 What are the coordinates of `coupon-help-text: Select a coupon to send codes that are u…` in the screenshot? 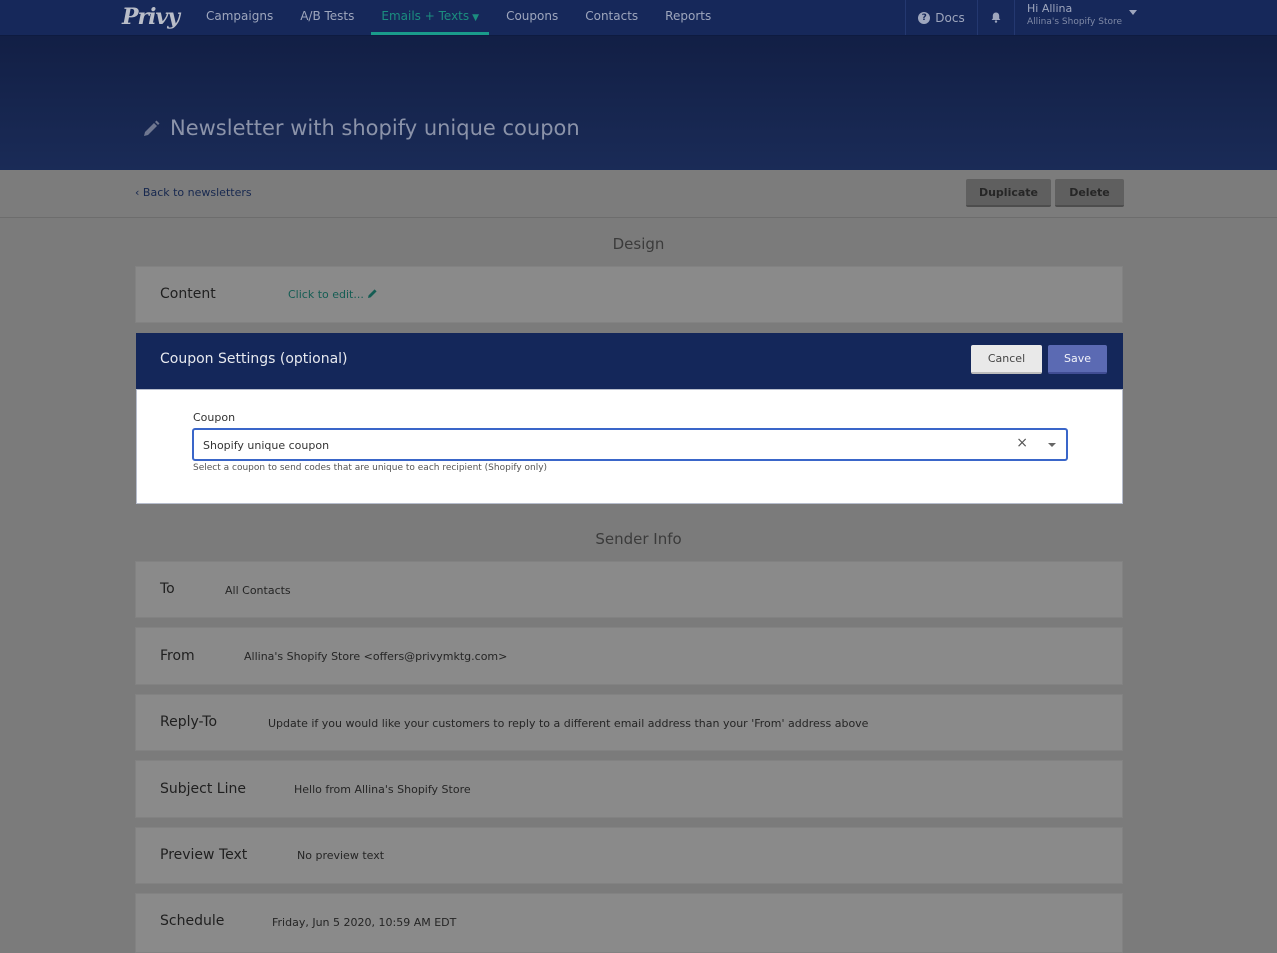 It's located at (370, 468).